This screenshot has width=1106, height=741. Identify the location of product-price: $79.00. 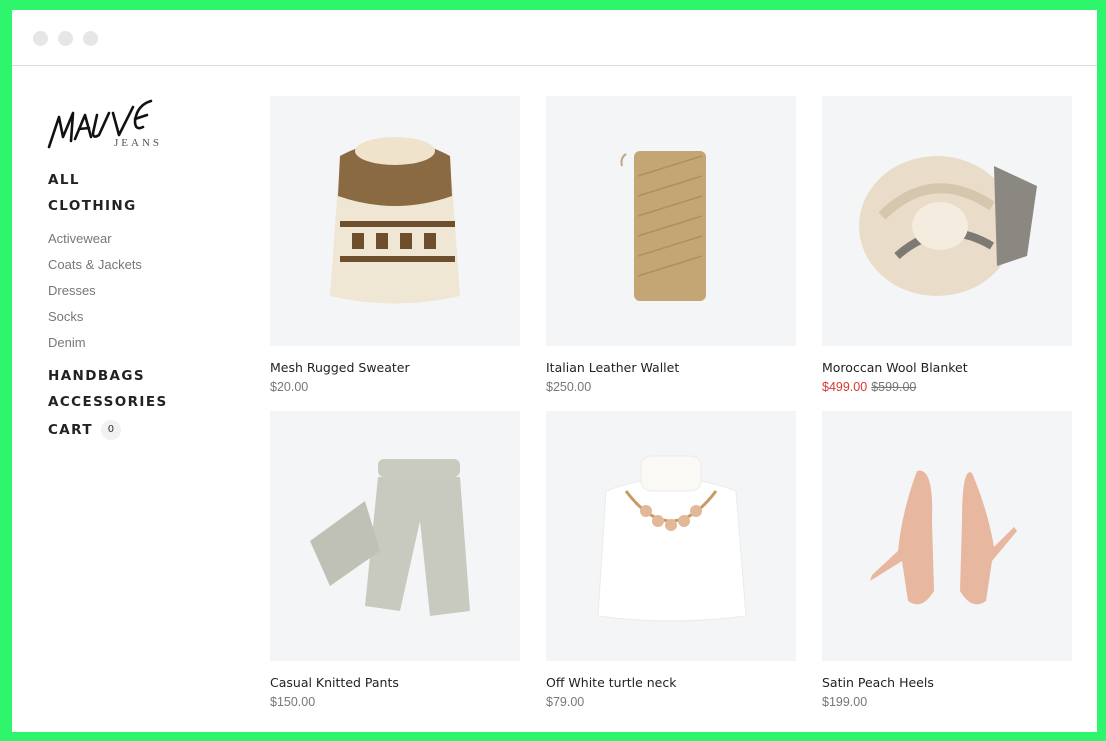
(565, 702).